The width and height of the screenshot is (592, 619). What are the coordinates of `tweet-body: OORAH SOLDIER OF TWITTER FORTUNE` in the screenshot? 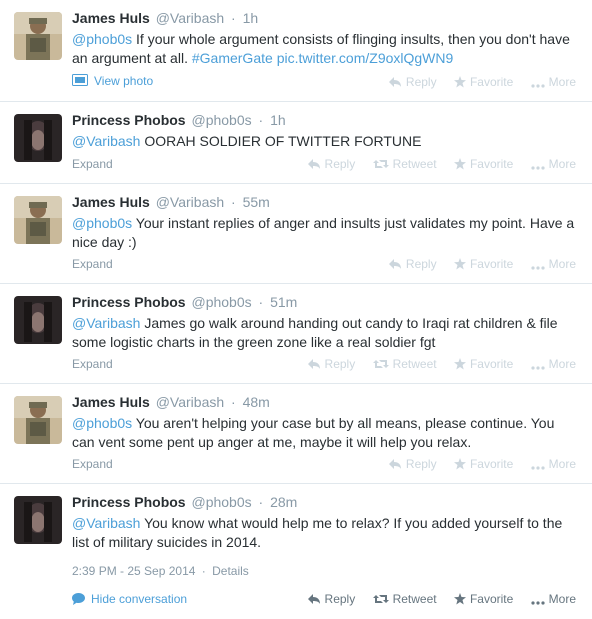 It's located at (281, 141).